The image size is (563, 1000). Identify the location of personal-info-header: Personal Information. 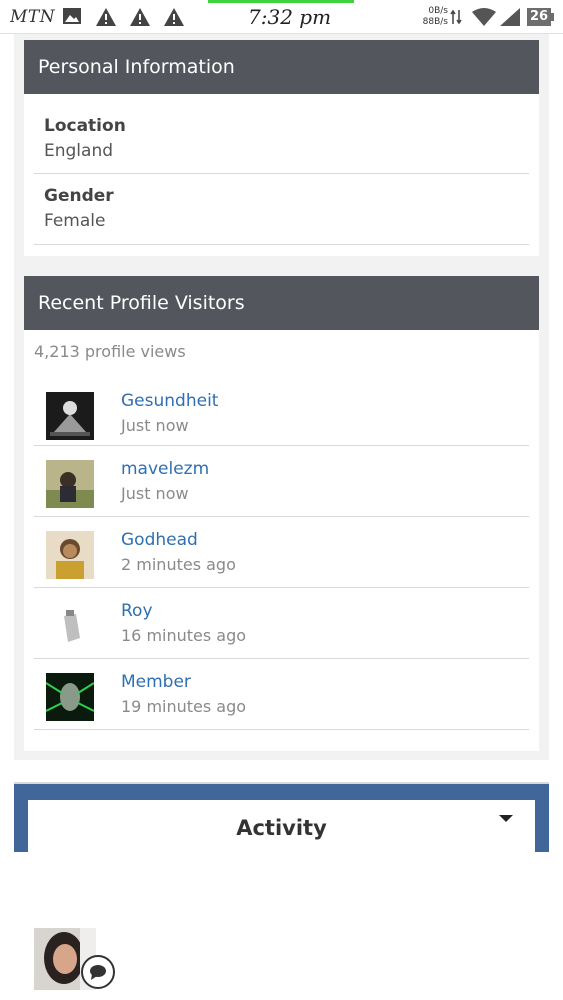
(281, 67).